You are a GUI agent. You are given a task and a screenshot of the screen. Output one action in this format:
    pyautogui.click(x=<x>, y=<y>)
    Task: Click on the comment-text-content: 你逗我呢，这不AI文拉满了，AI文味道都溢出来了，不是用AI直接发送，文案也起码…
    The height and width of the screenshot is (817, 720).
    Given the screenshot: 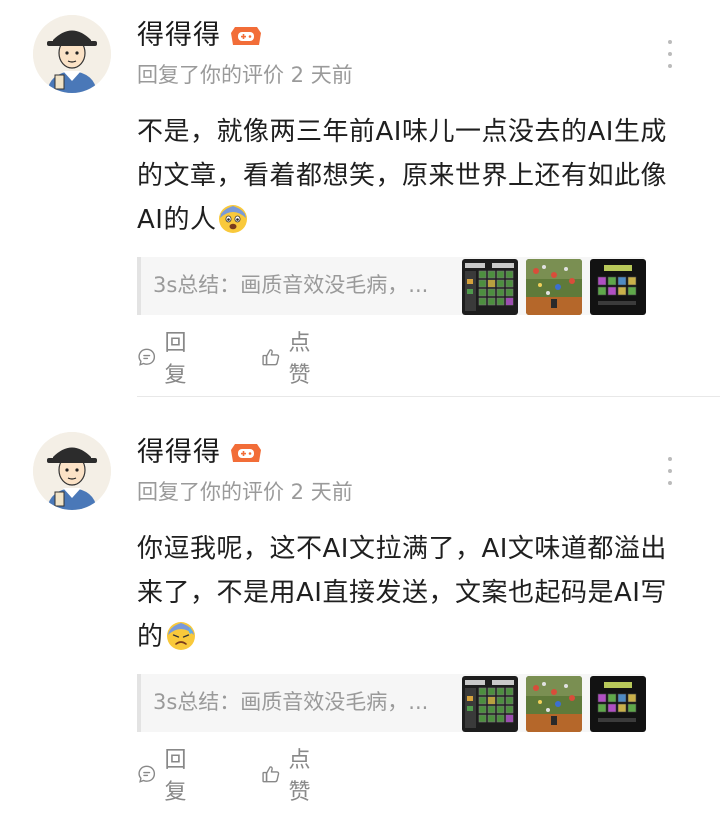 What is the action you would take?
    pyautogui.click(x=402, y=593)
    